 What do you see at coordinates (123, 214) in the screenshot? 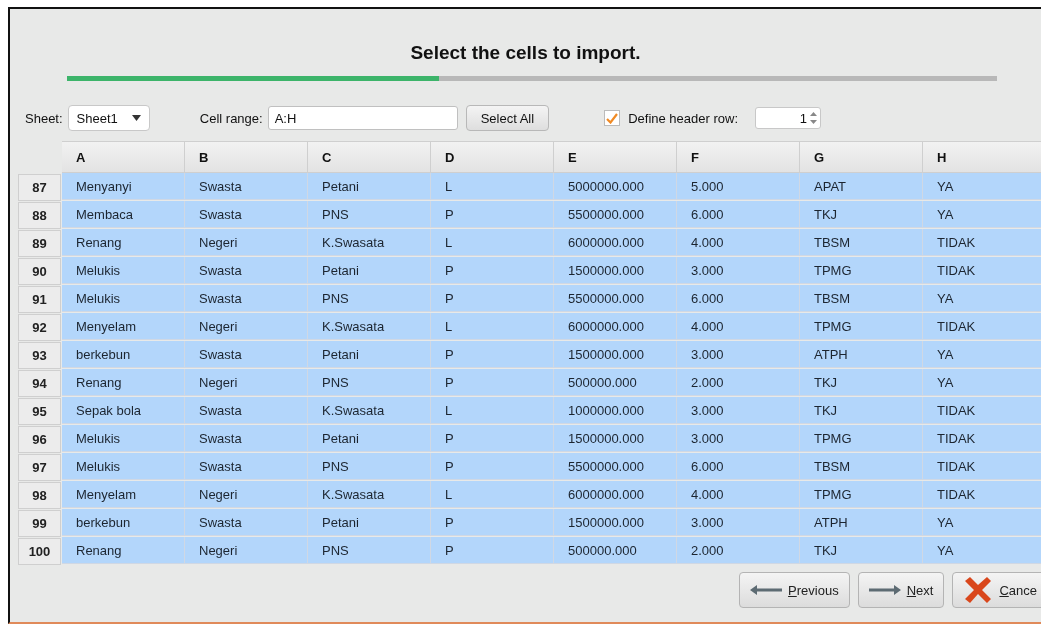
I see `table-cell: Membaca` at bounding box center [123, 214].